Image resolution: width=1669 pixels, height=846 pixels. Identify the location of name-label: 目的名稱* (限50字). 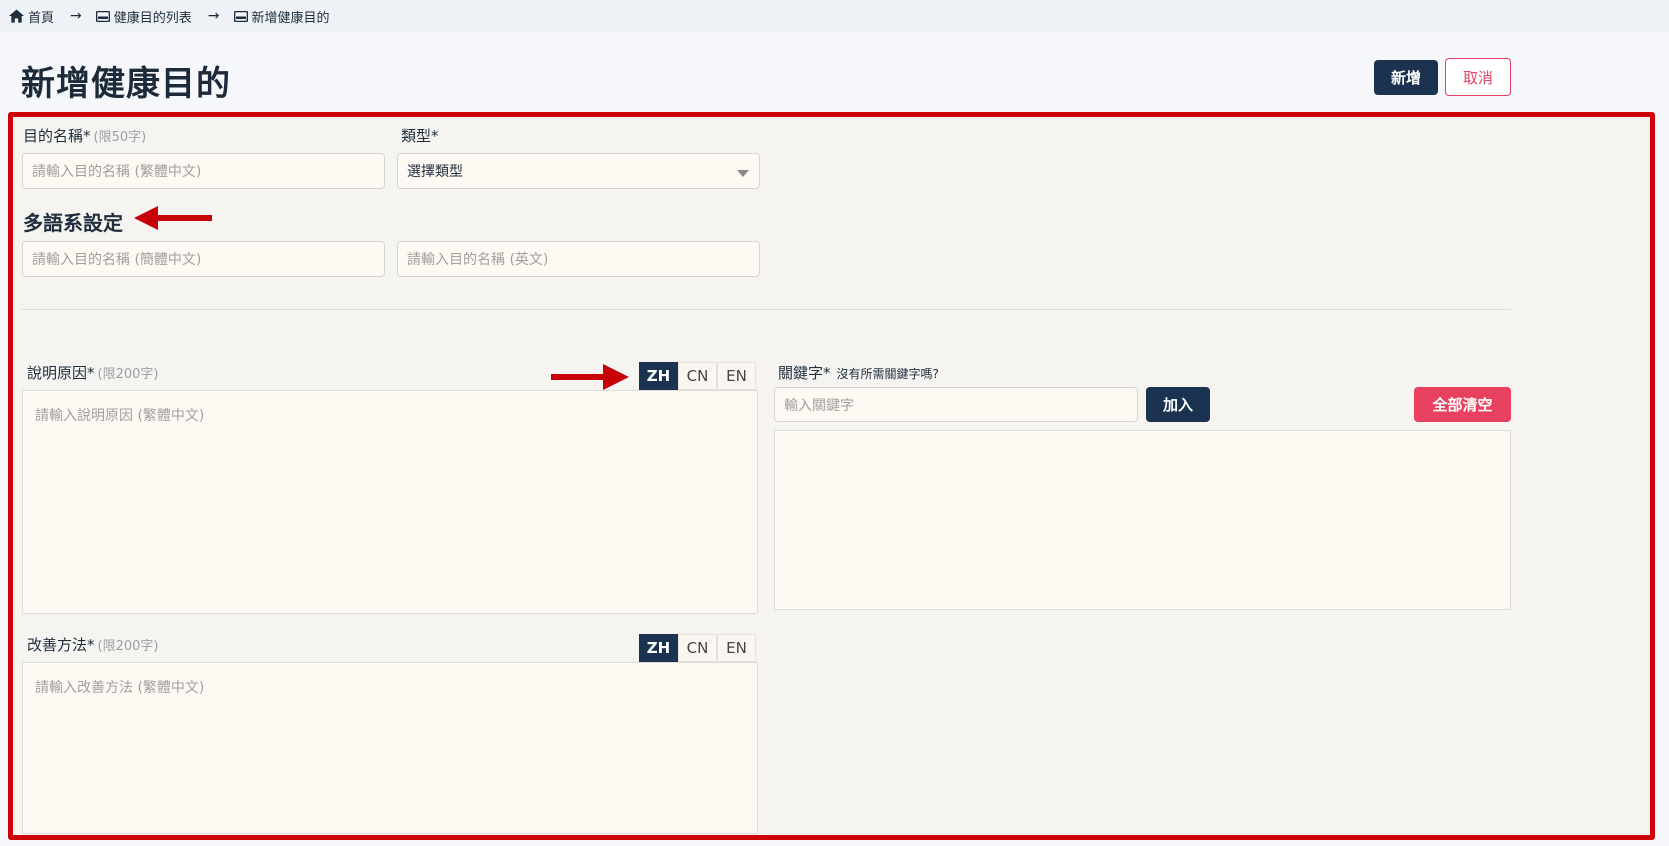
(84, 135).